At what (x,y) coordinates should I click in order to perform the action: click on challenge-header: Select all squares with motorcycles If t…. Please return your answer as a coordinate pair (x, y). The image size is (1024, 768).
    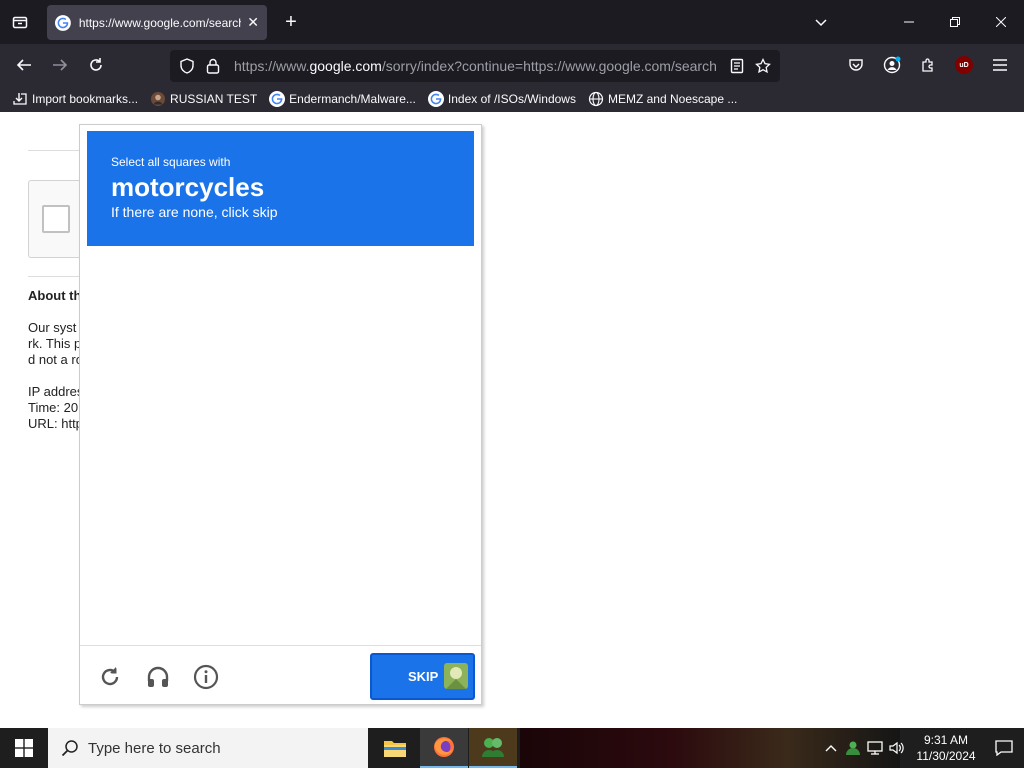
    Looking at the image, I should click on (280, 188).